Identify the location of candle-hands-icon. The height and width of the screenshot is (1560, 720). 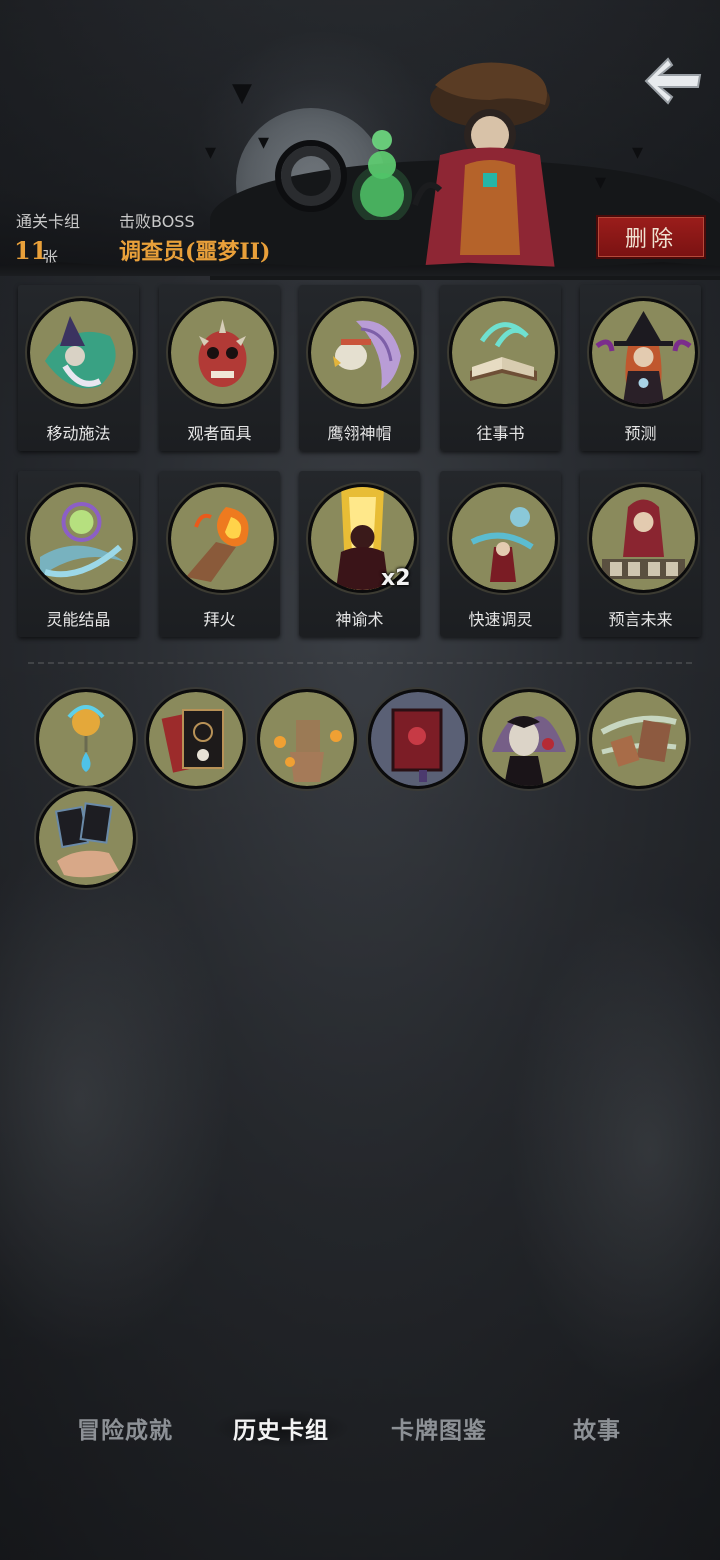
(307, 739).